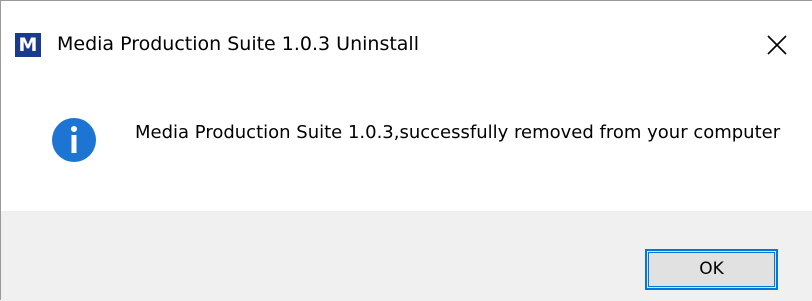 The image size is (812, 301). I want to click on window-title: Media Production Suite 1.0.3 Uninstall, so click(238, 44).